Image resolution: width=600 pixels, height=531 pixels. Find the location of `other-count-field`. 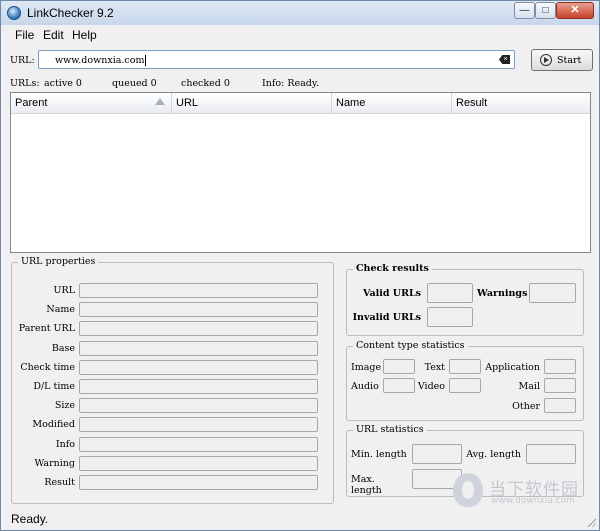

other-count-field is located at coordinates (560, 405).